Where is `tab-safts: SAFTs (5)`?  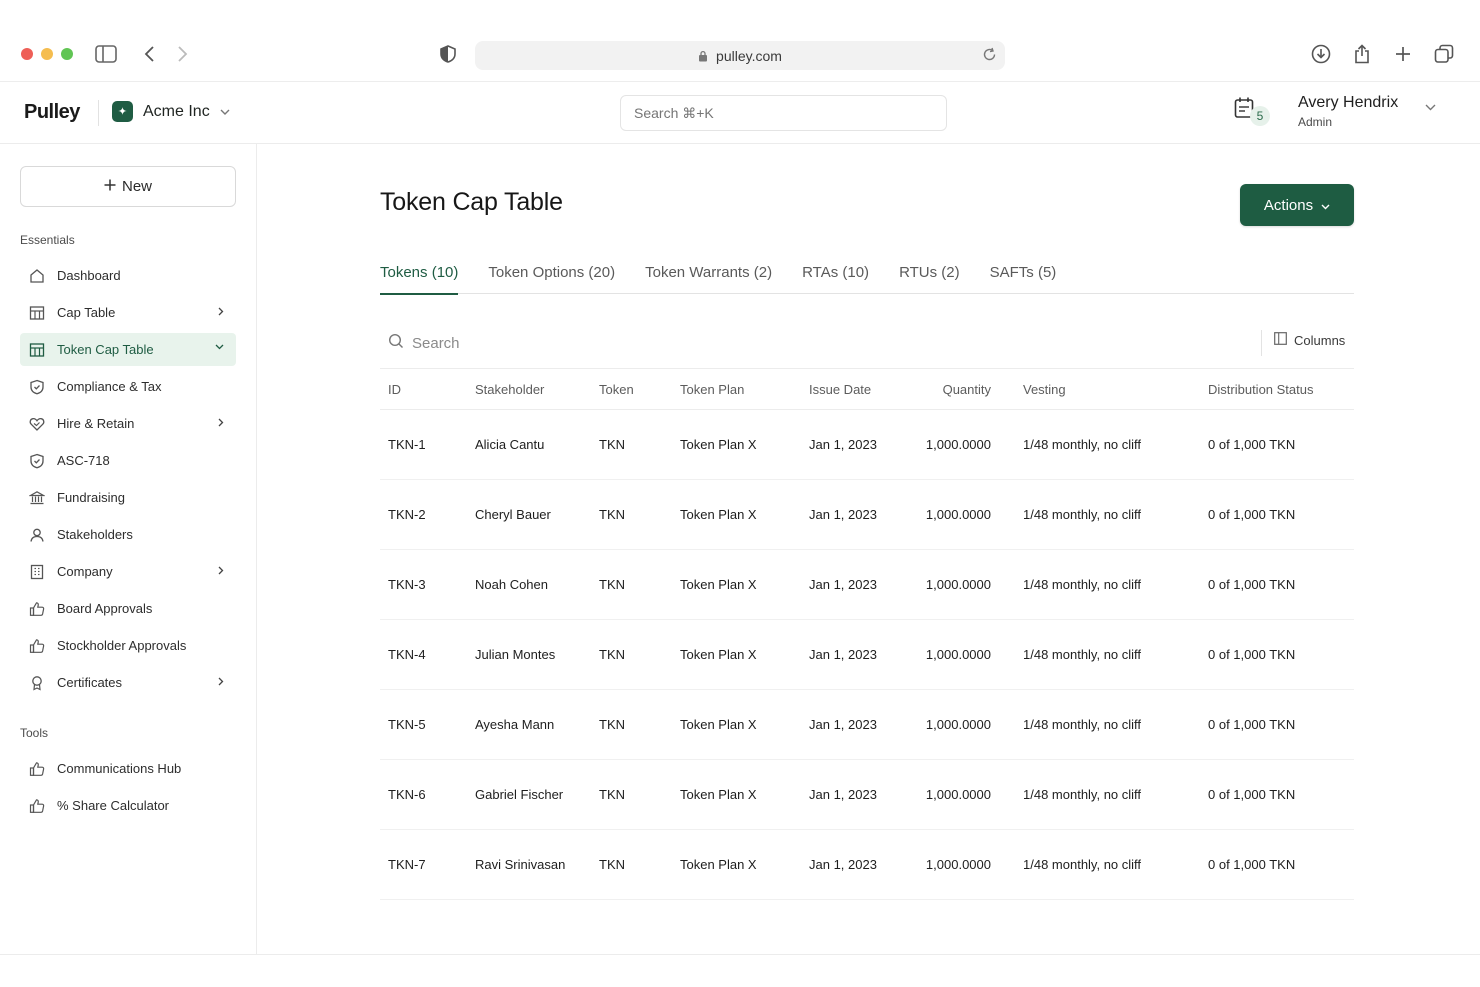 tab-safts: SAFTs (5) is located at coordinates (1023, 277).